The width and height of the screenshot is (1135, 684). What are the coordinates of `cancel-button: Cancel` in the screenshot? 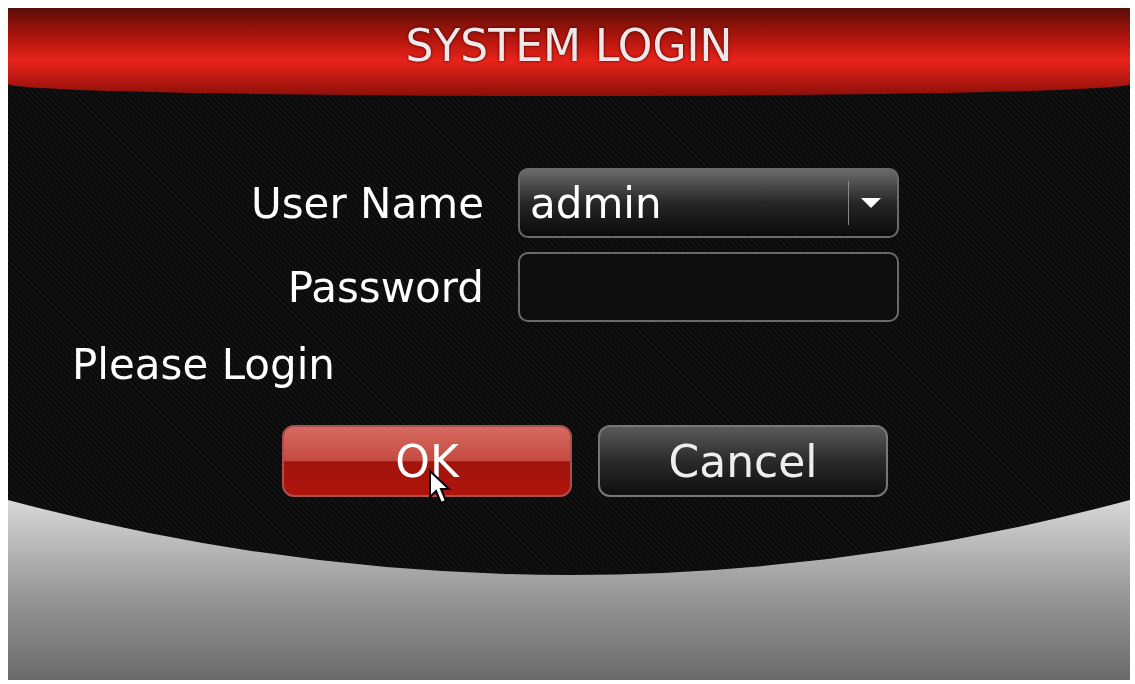 It's located at (743, 461).